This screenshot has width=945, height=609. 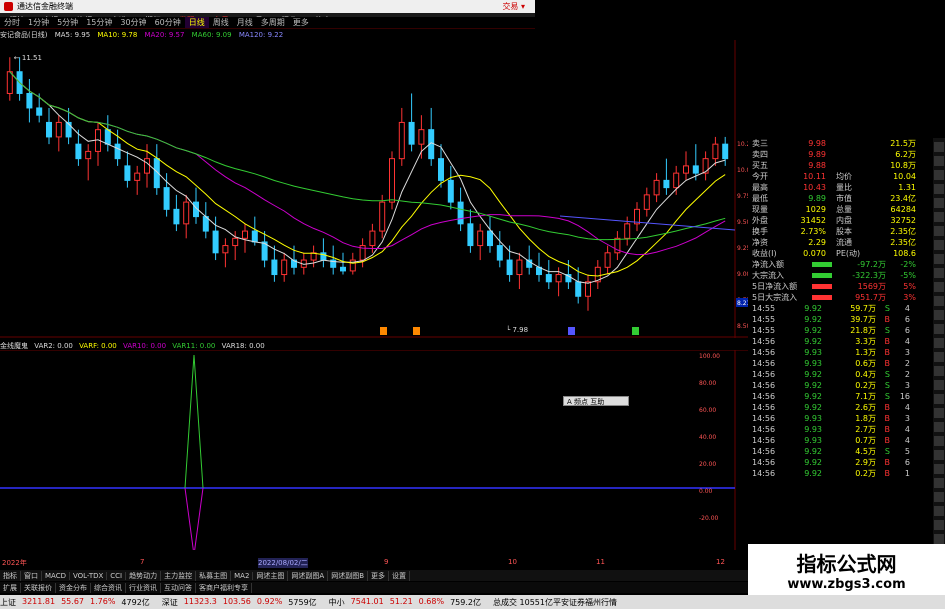 I want to click on indicator-tab: MACD, so click(x=56, y=575).